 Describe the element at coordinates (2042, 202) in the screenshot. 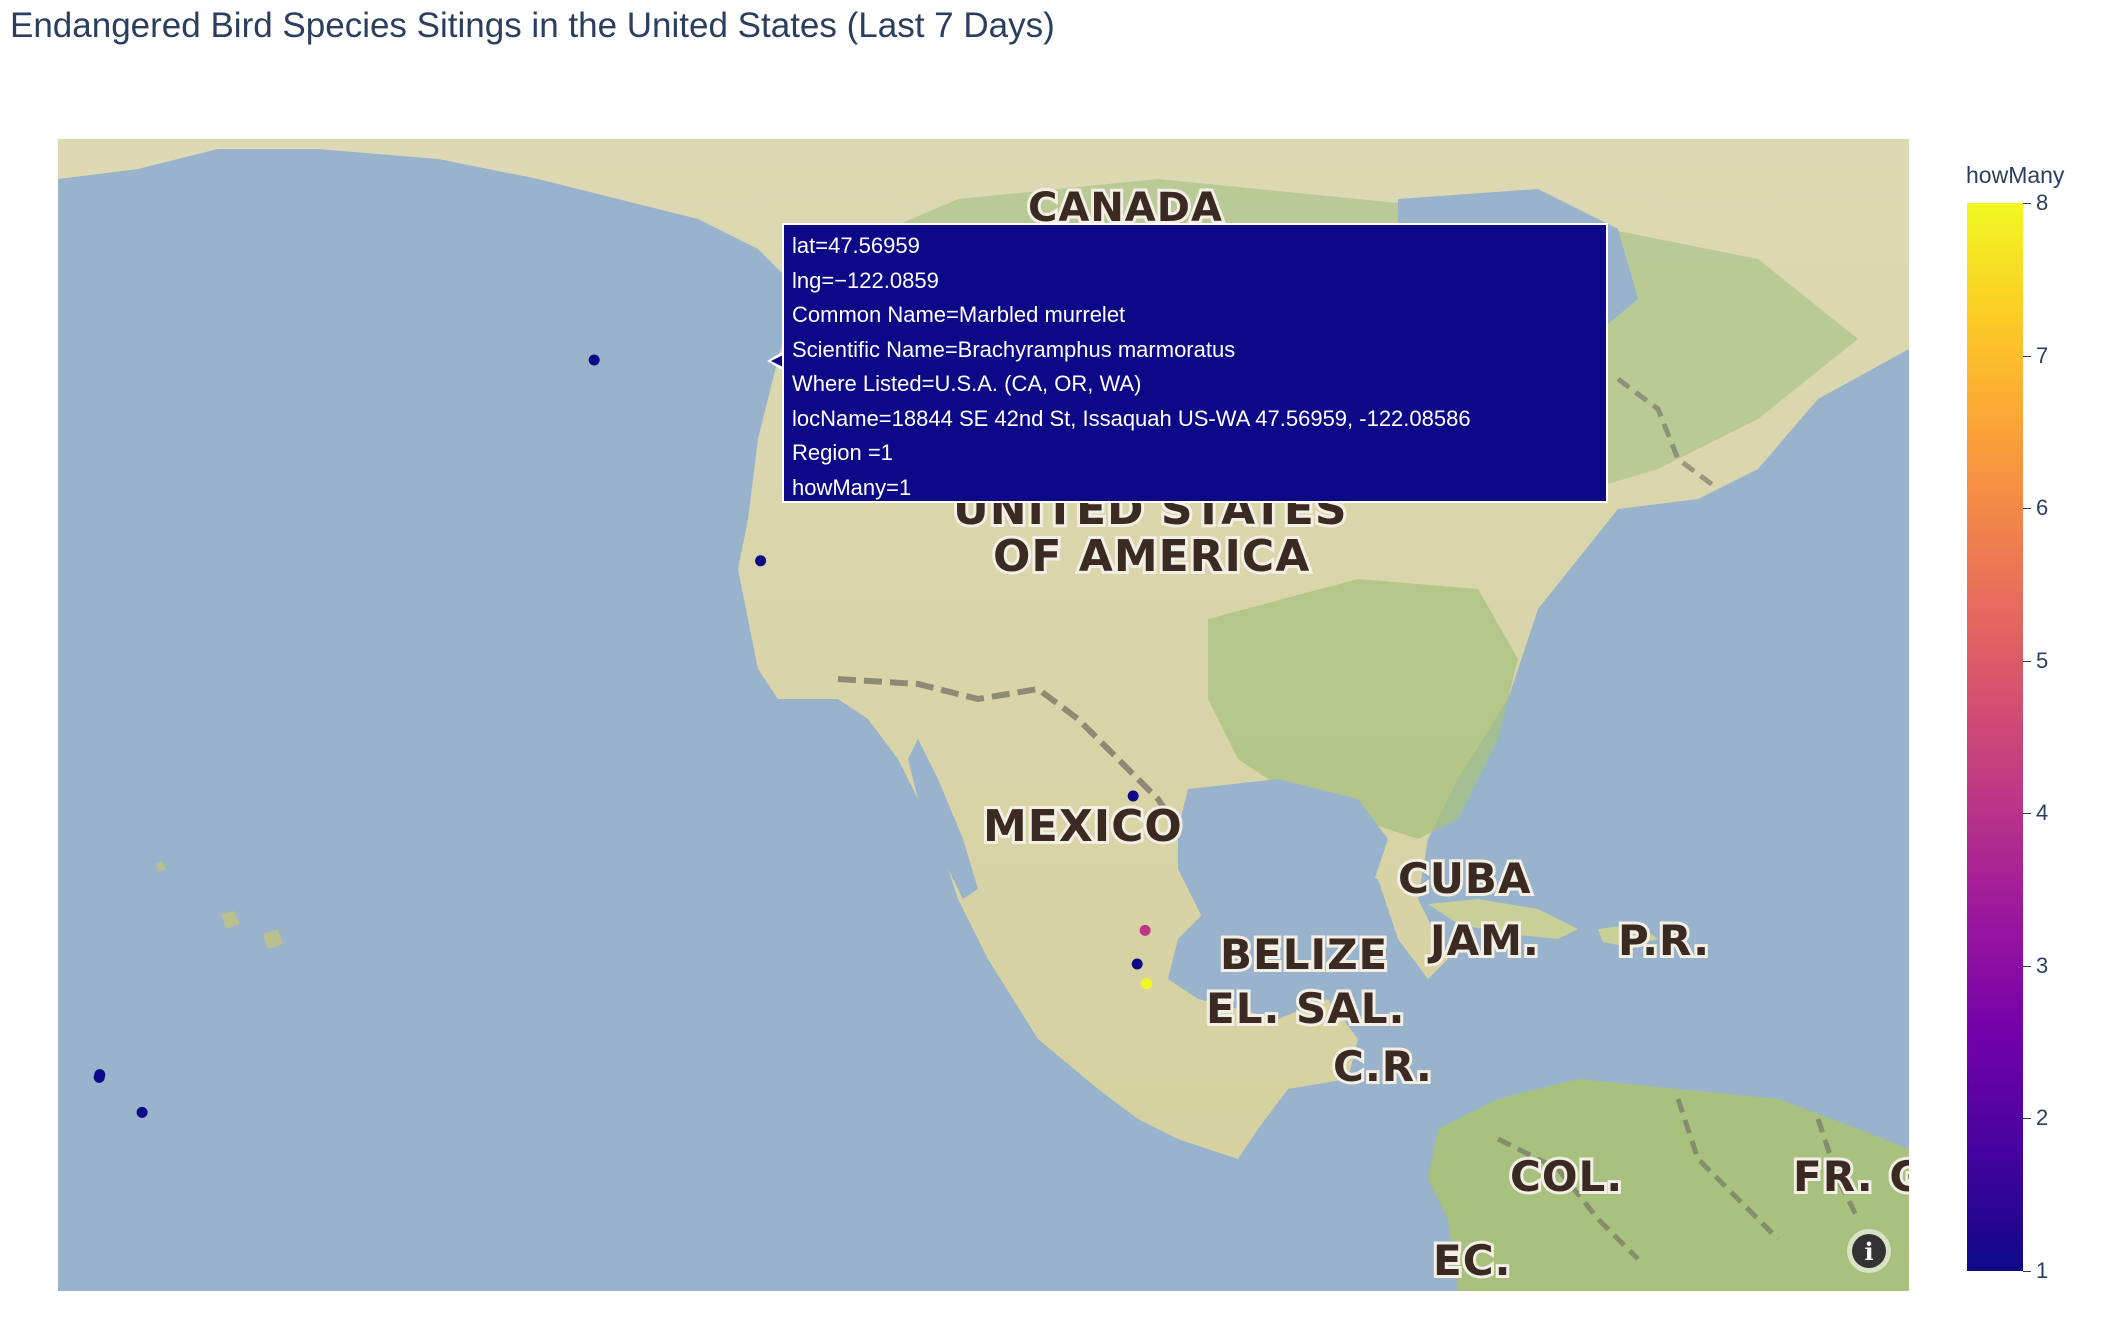

I see `colorbar-tick-label: 8` at that location.